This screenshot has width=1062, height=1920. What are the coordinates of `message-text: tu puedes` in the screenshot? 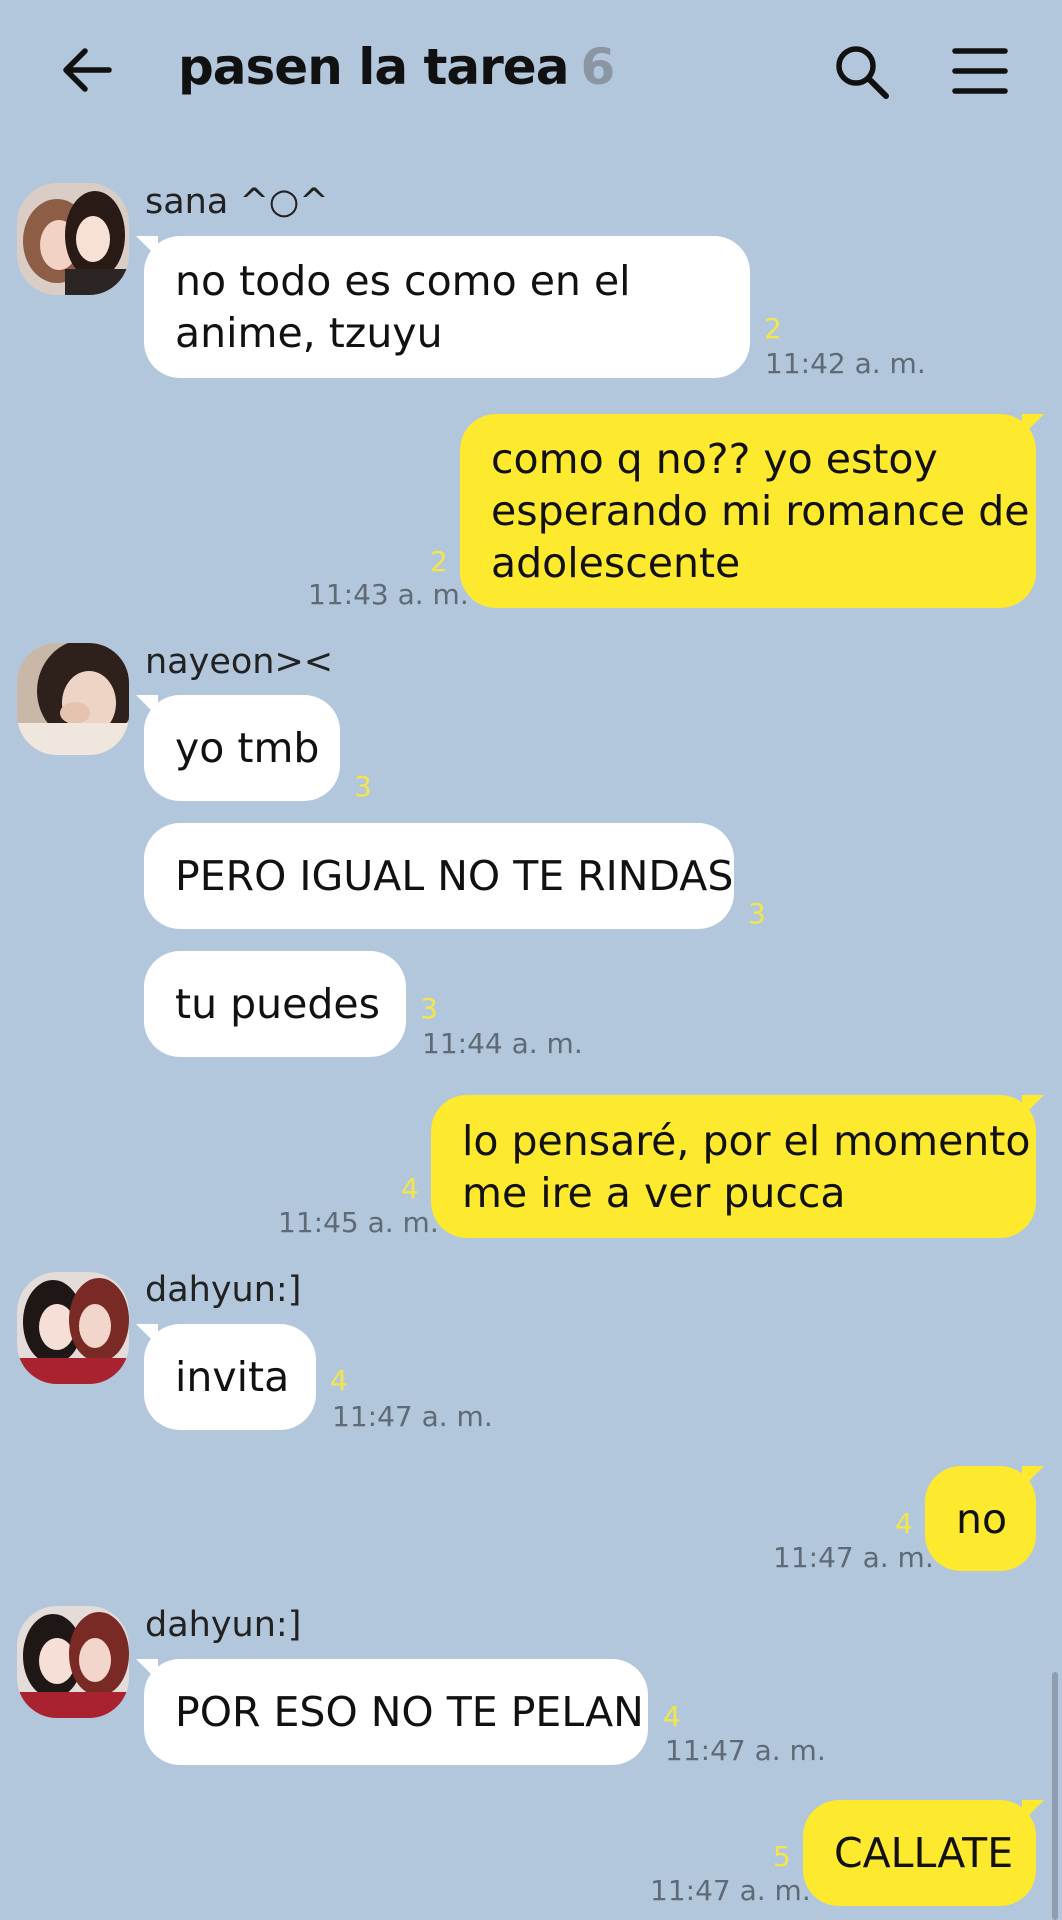 It's located at (277, 1004).